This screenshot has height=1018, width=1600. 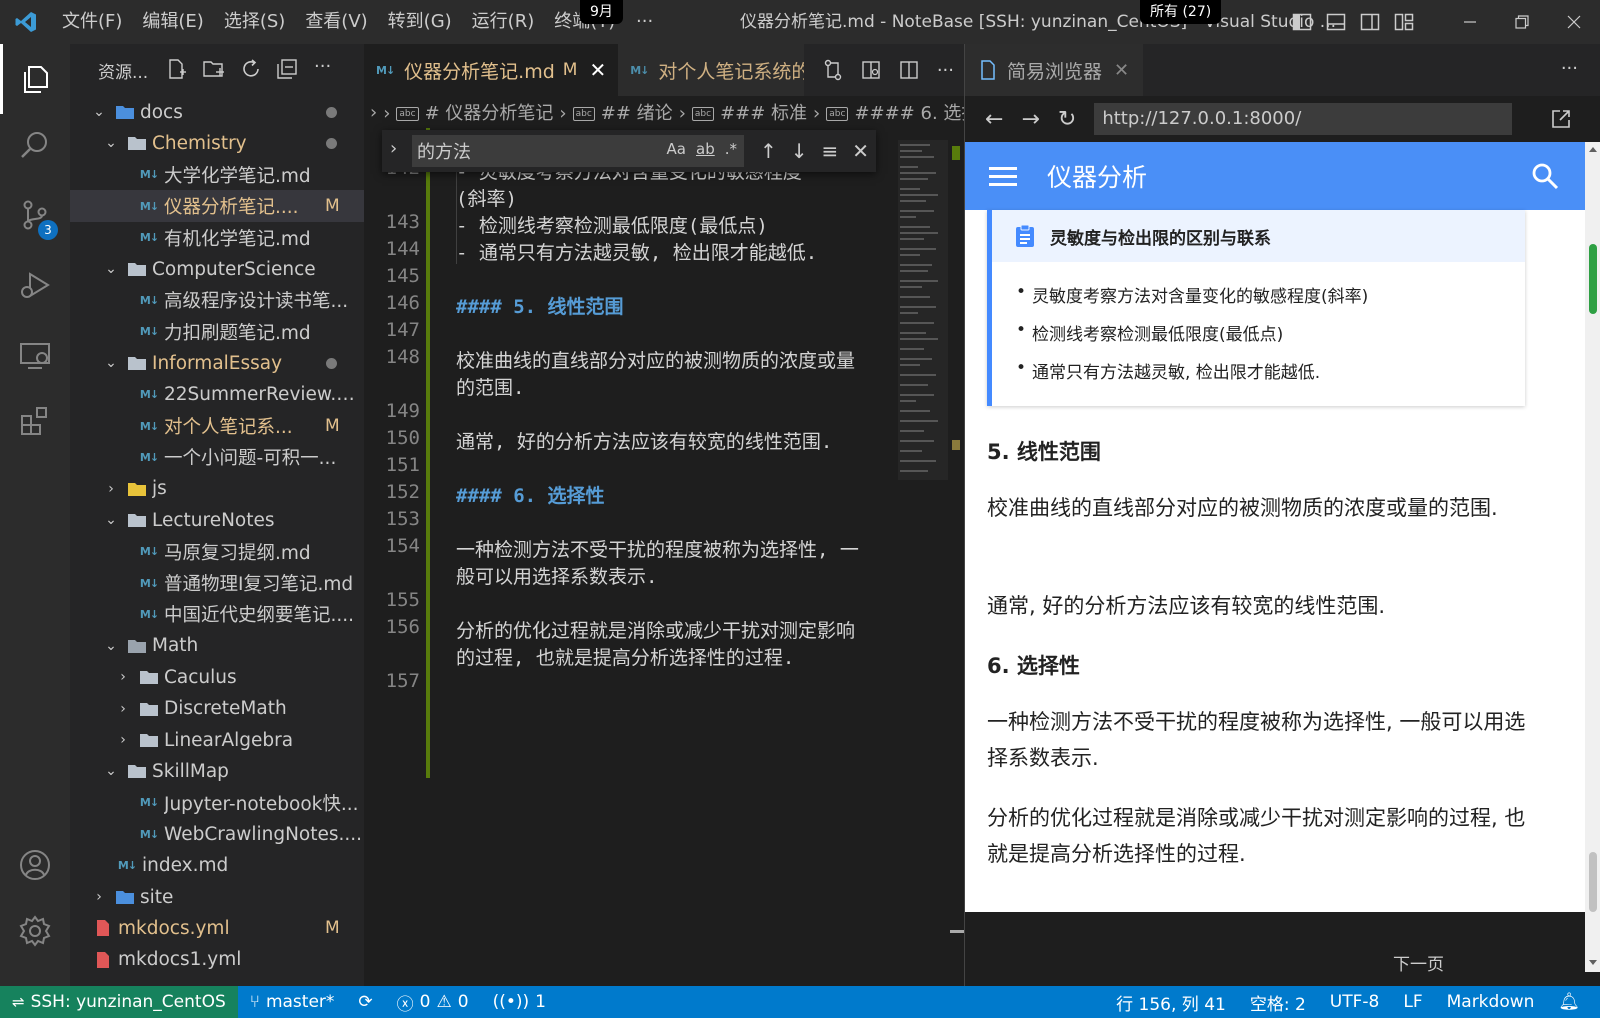 I want to click on tree-file: M↓ 有机化学笔记.md, so click(x=217, y=238).